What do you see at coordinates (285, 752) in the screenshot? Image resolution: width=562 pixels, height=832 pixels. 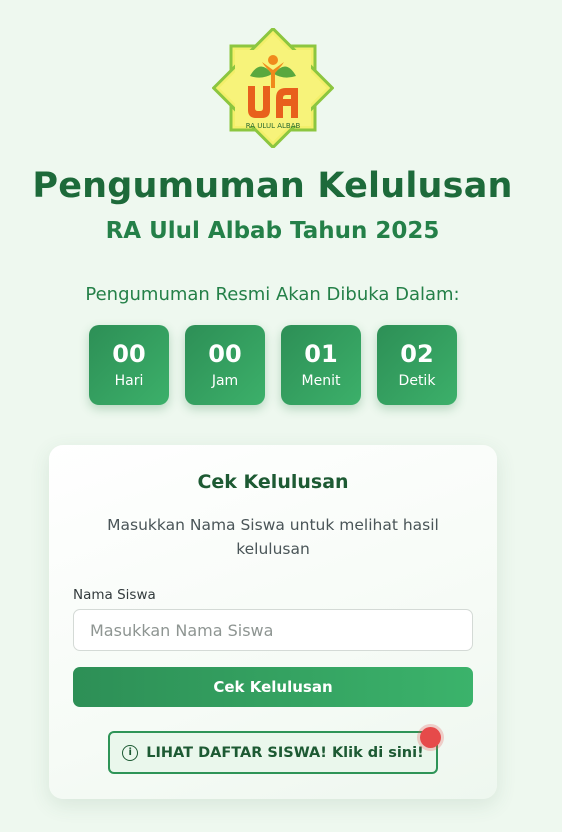 I see `student-list-button-label: LIHAT DAFTAR SISWA! Klik di sini!` at bounding box center [285, 752].